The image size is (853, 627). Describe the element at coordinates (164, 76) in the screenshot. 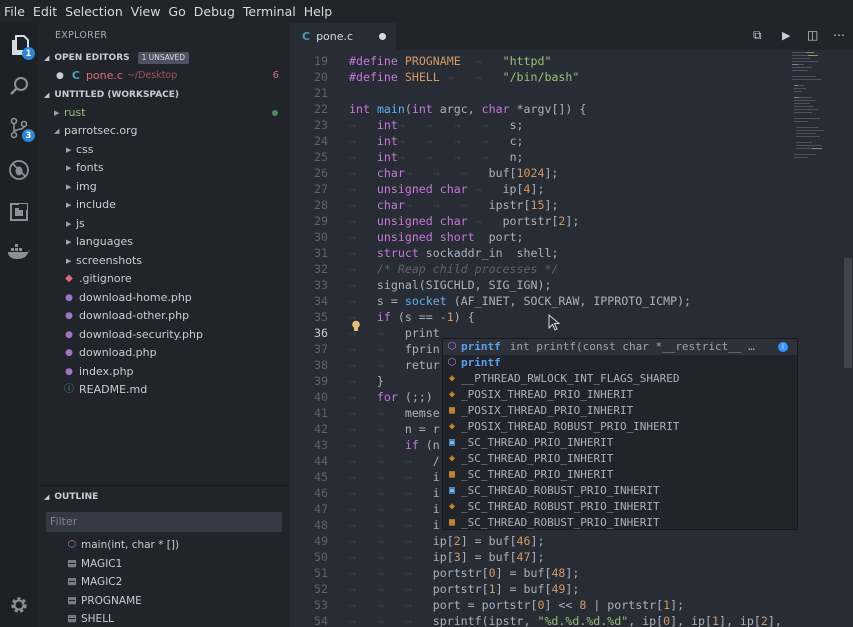

I see `open-editor-item: ● C pone.c ~/Desktop 6` at that location.